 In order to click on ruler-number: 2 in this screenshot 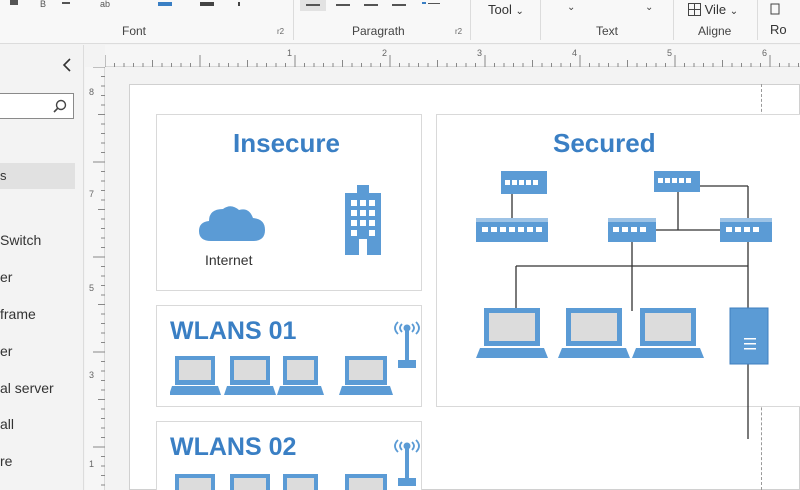, I will do `click(385, 53)`.